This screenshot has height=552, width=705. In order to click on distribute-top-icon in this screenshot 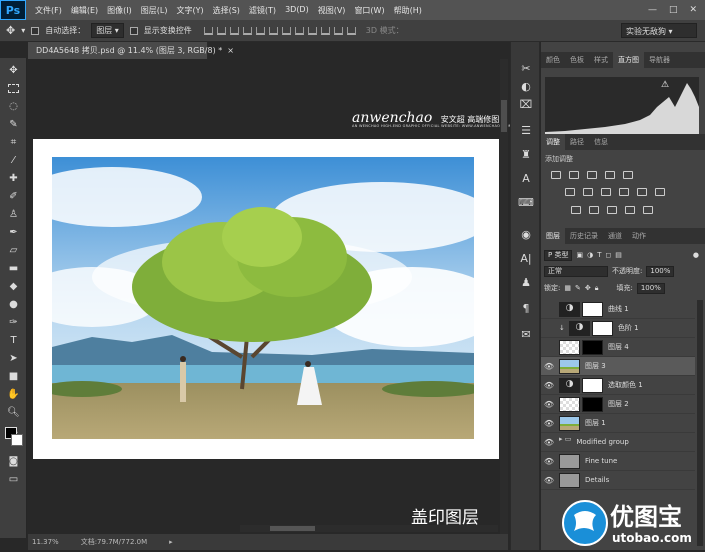, I will do `click(286, 30)`.